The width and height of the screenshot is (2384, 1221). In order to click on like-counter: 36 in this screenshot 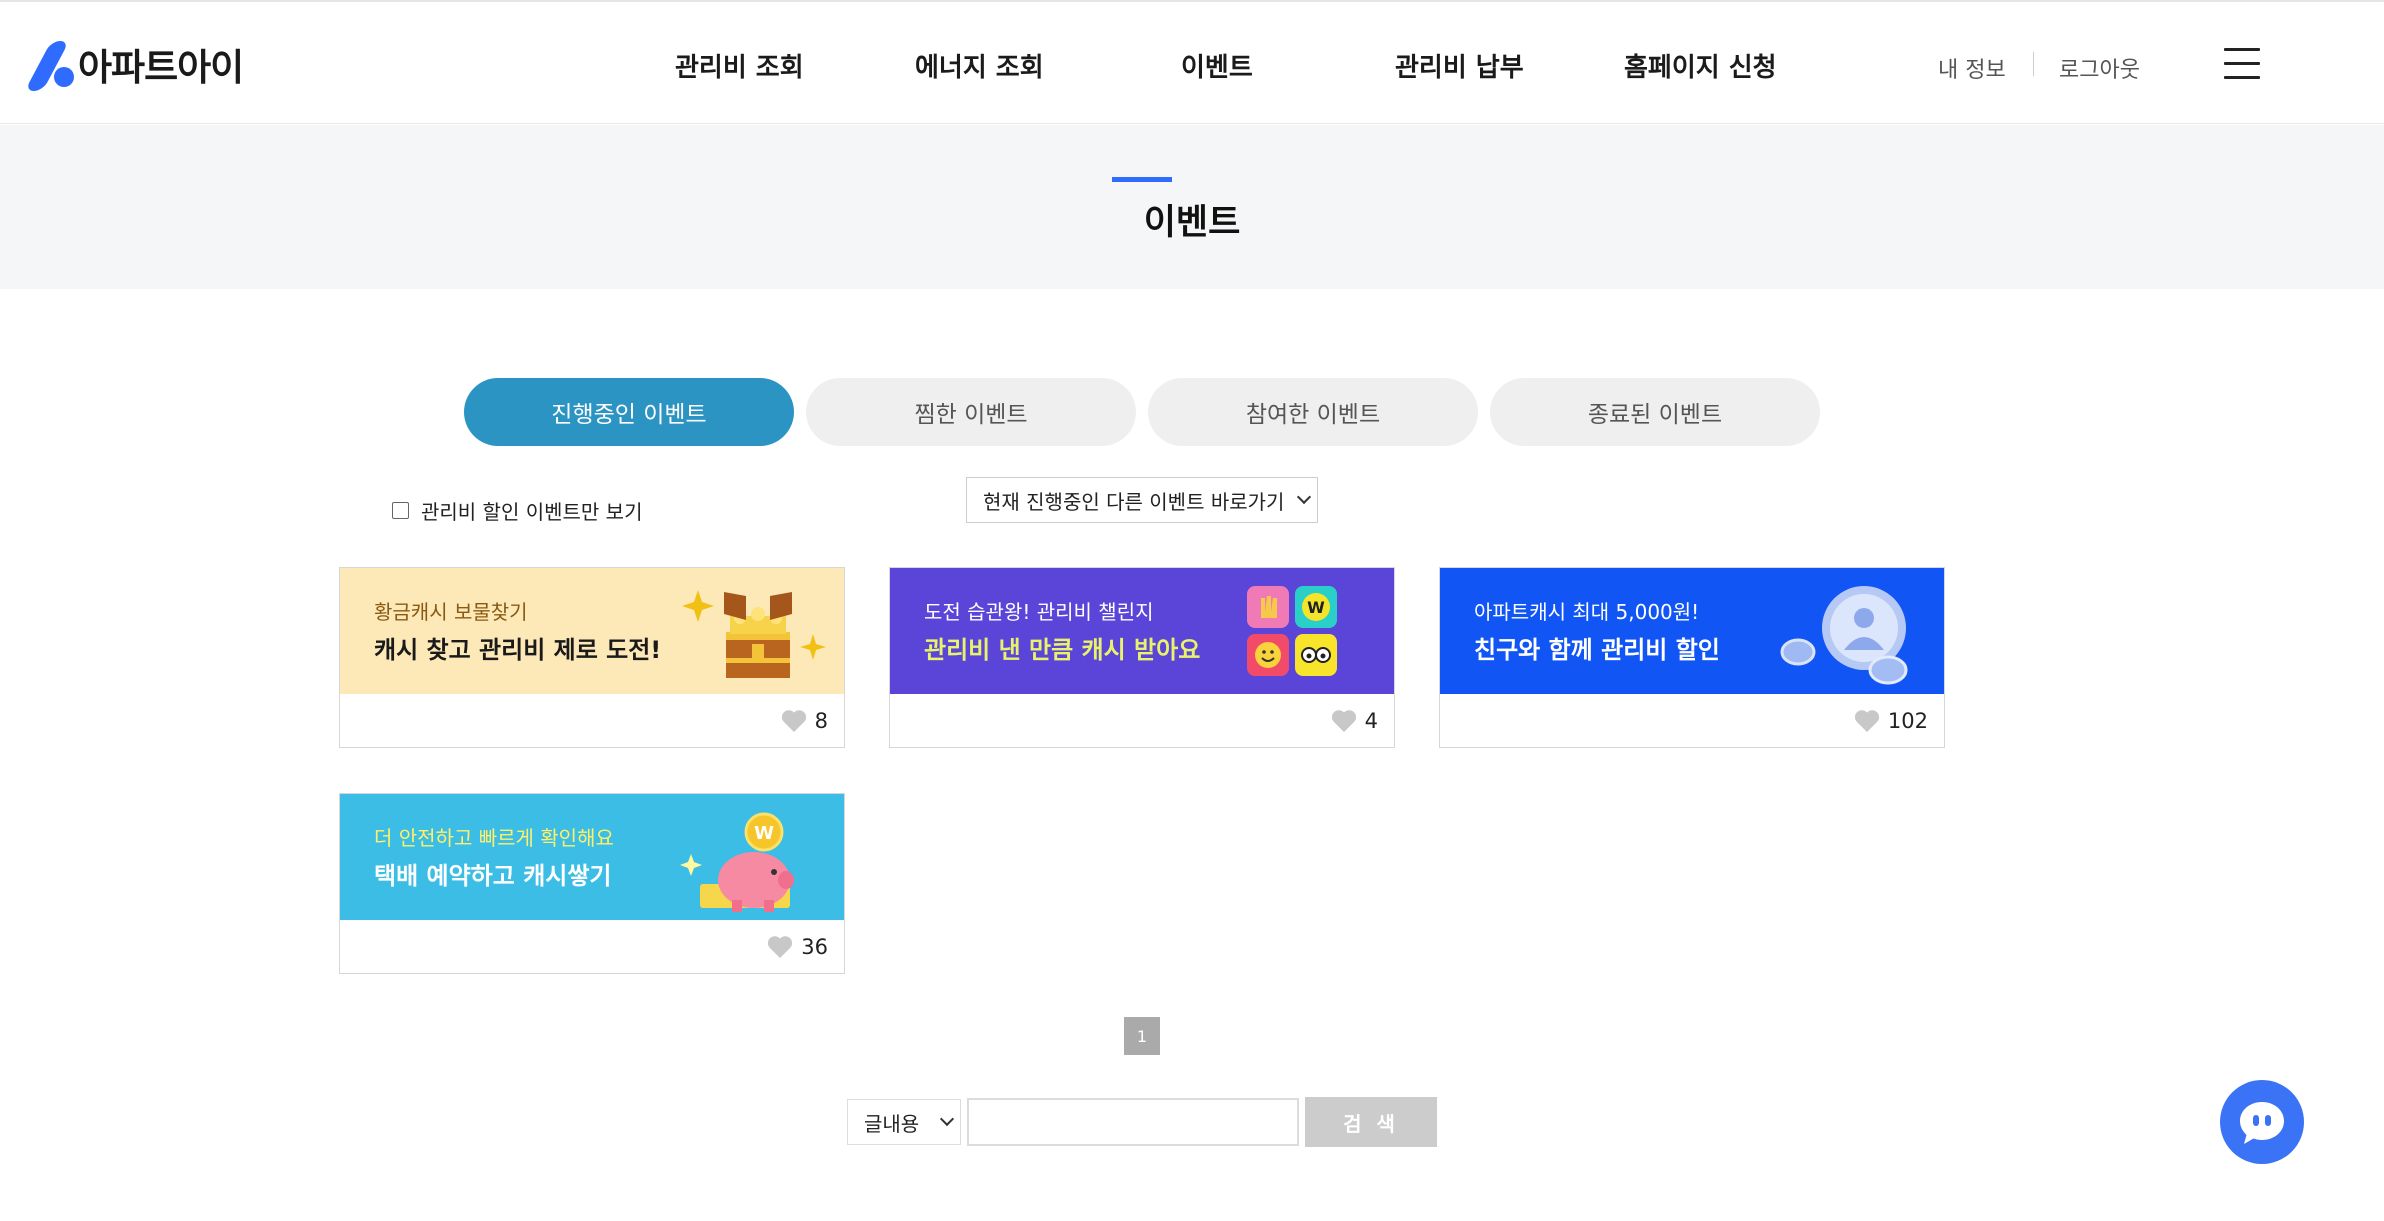, I will do `click(797, 947)`.